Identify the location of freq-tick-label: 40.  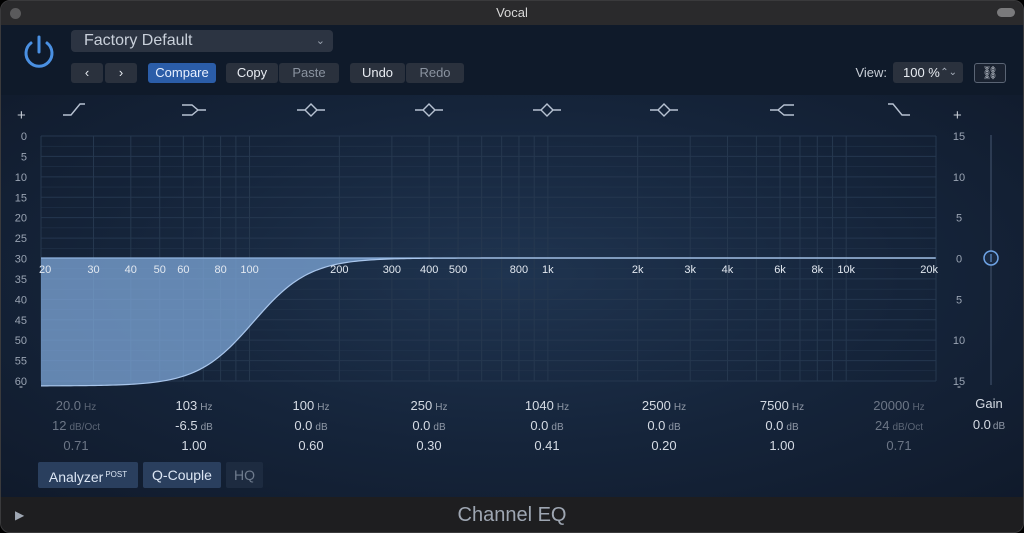
(131, 270).